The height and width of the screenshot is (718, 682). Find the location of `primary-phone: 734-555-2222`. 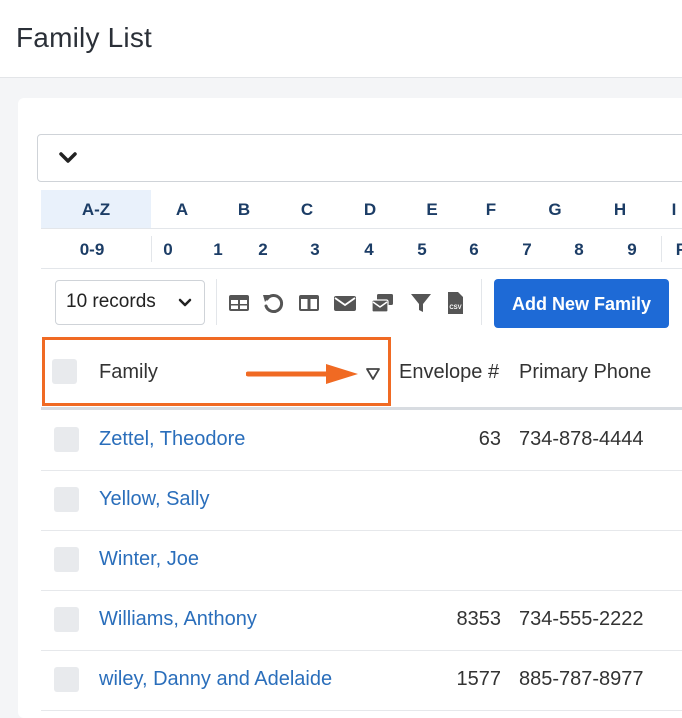

primary-phone: 734-555-2222 is located at coordinates (581, 619).